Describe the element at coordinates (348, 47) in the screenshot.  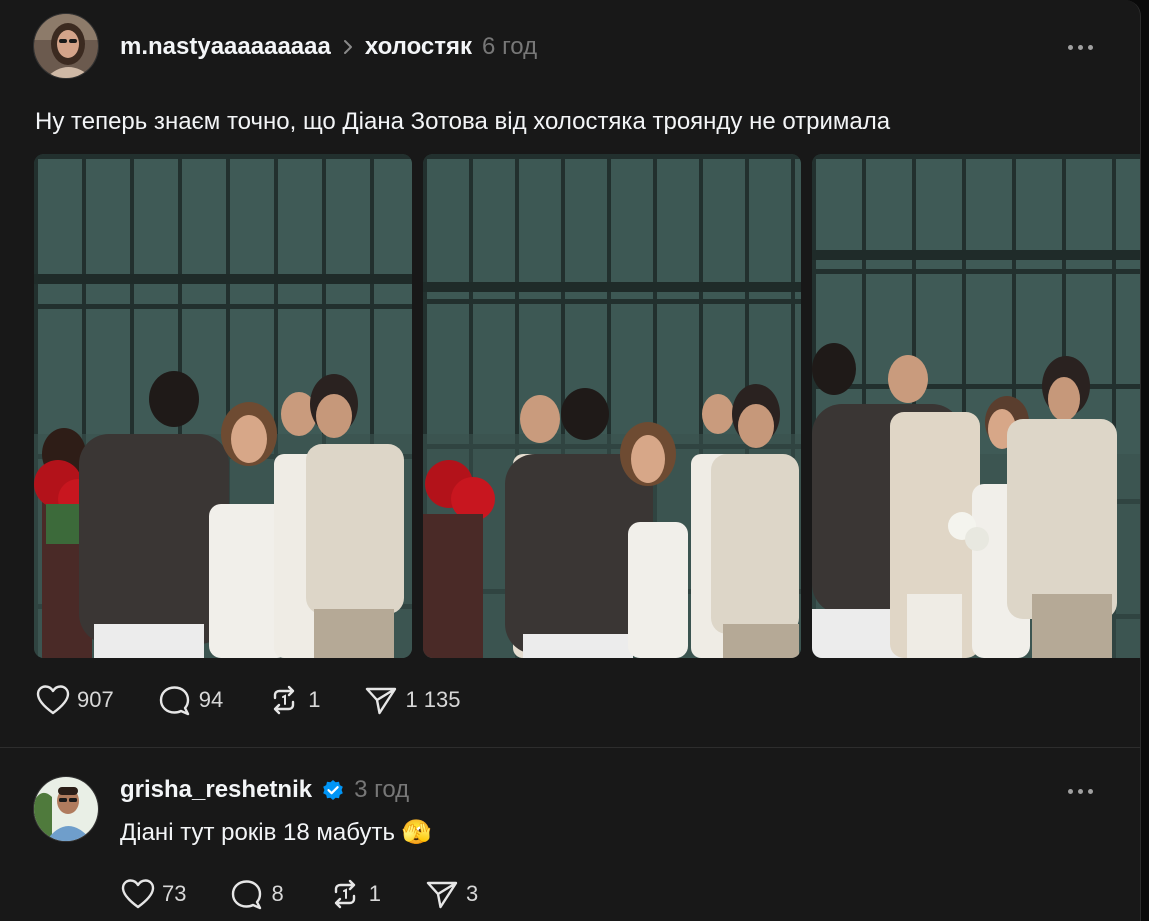
I see `chevron-right-icon` at that location.